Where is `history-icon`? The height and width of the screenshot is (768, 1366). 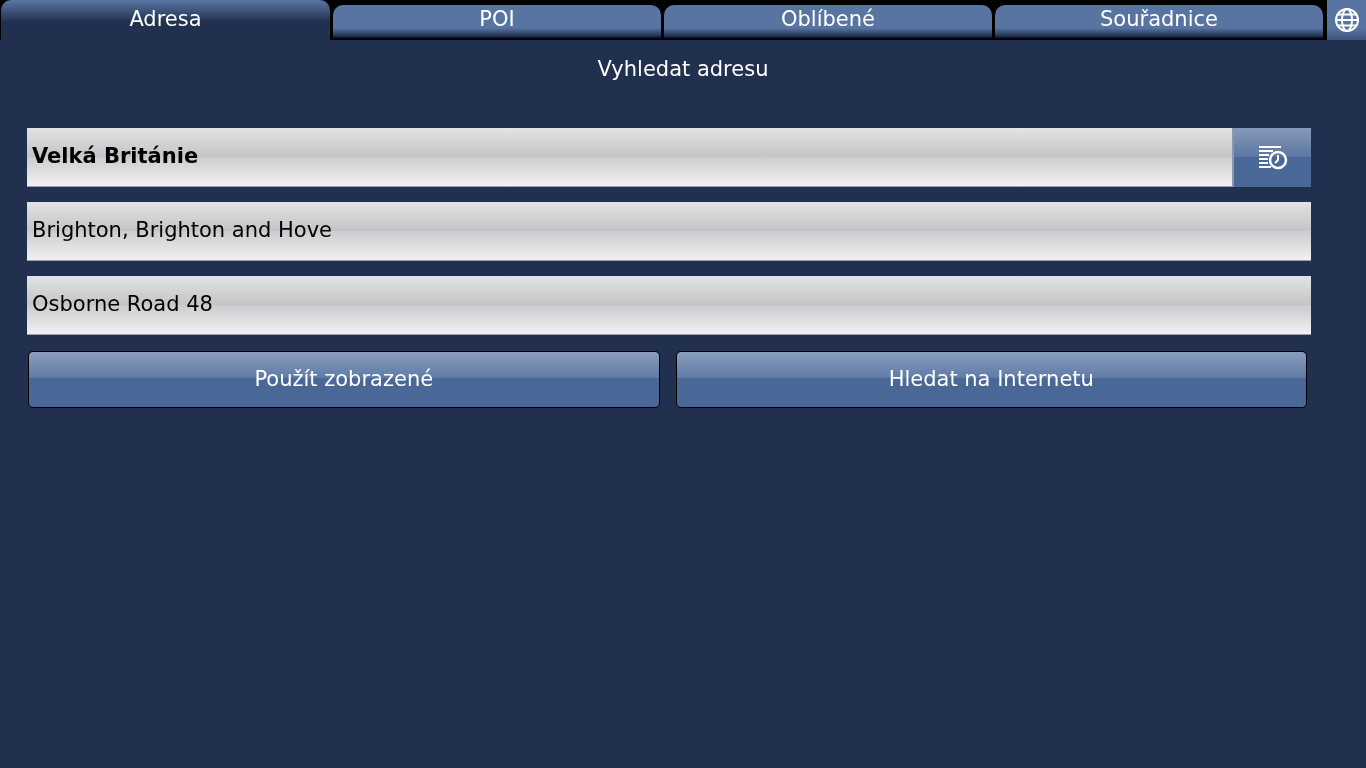 history-icon is located at coordinates (1272, 157).